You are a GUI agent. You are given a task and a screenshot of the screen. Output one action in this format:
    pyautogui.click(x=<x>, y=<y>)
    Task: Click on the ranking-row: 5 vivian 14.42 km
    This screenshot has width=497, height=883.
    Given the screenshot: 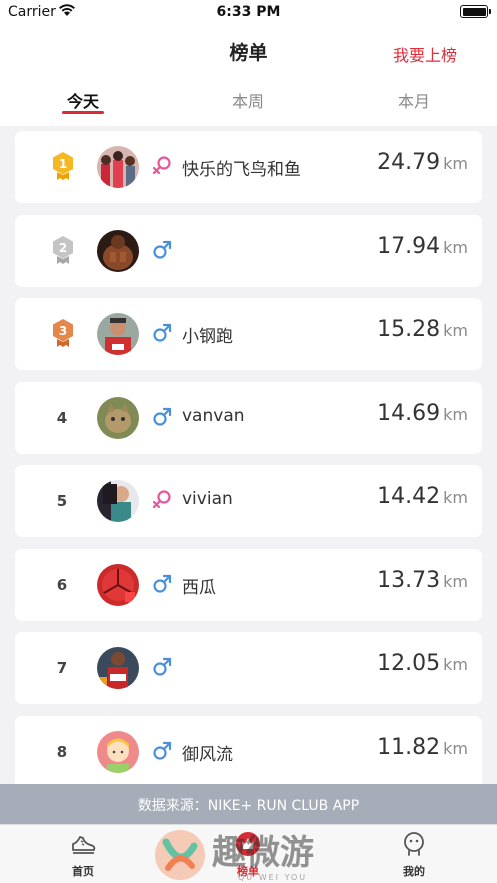 What is the action you would take?
    pyautogui.click(x=248, y=501)
    